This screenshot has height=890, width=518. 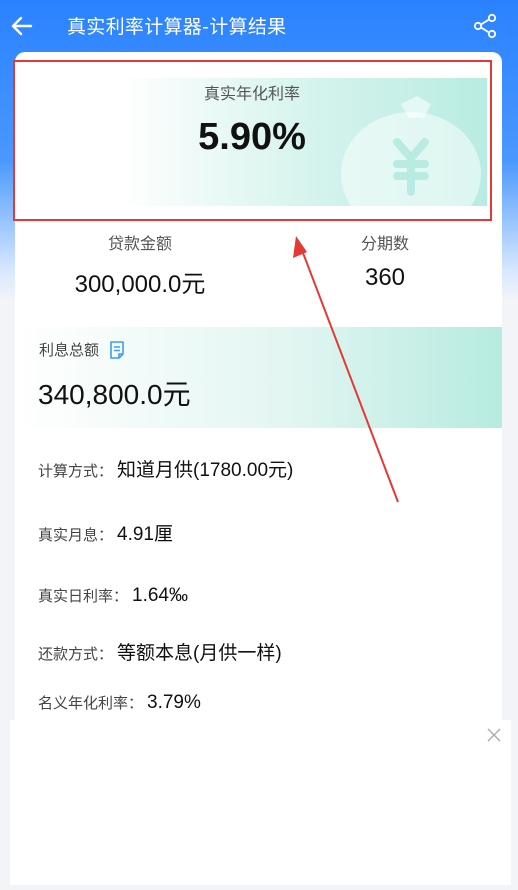 What do you see at coordinates (346, 369) in the screenshot?
I see `annotation-arrow` at bounding box center [346, 369].